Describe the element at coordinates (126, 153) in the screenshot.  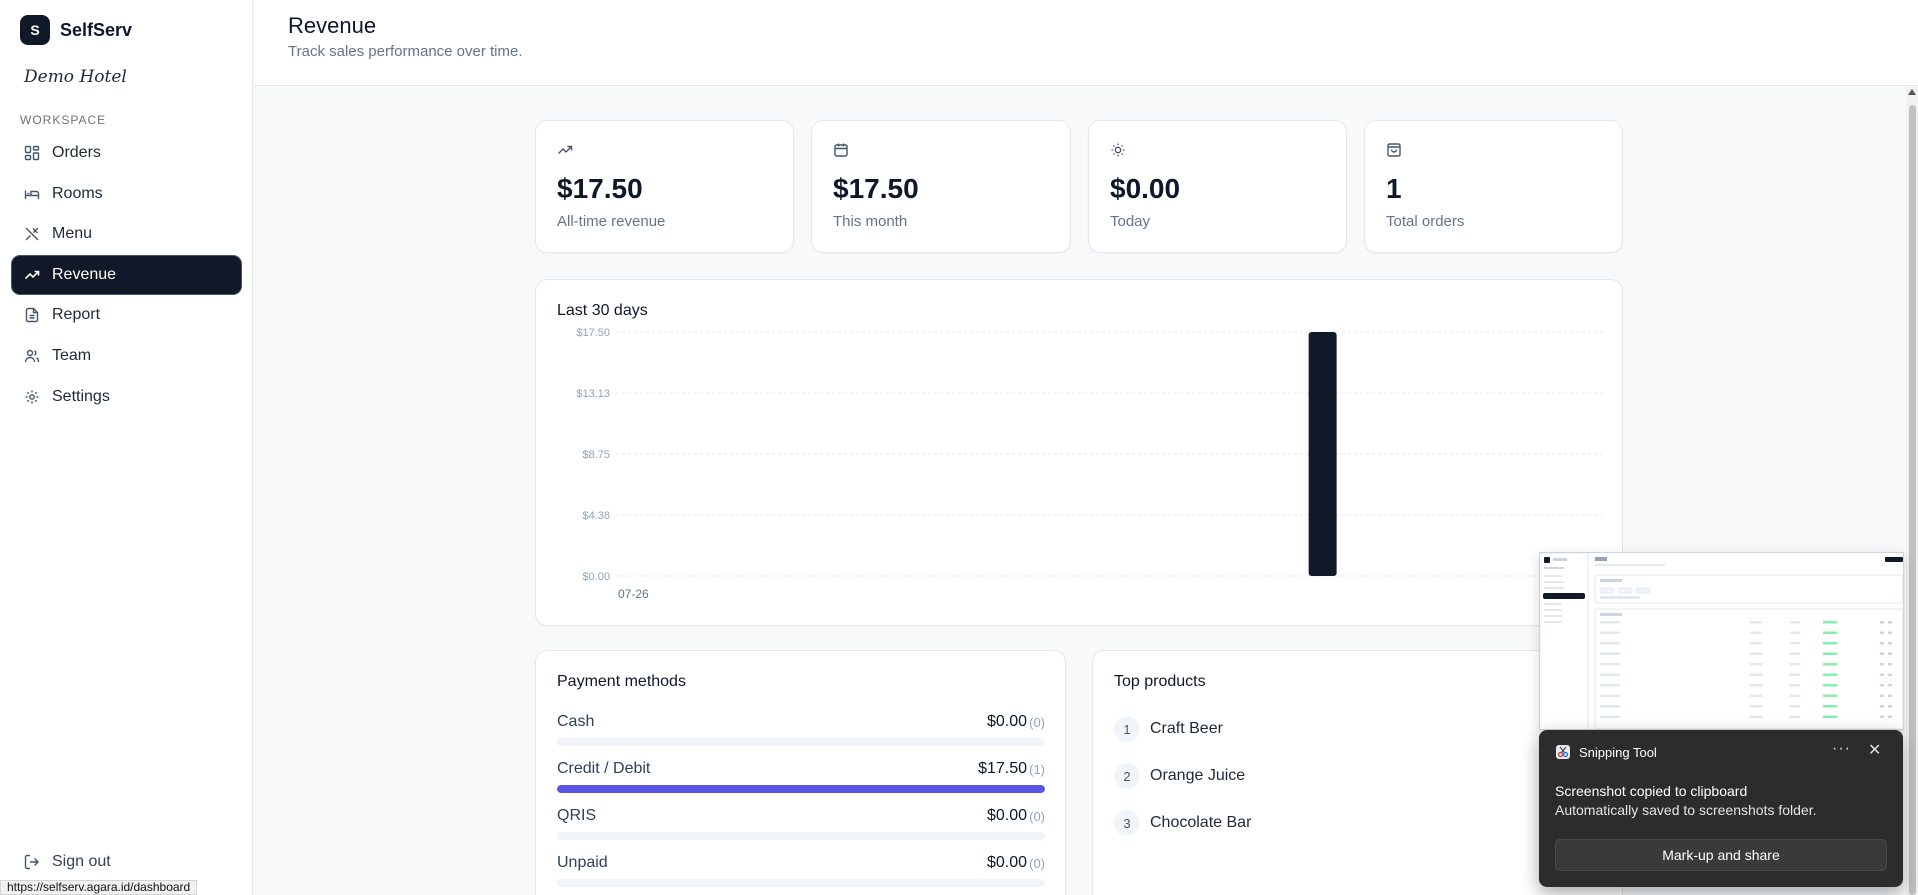
I see `sidebar-item-orders: Orders` at that location.